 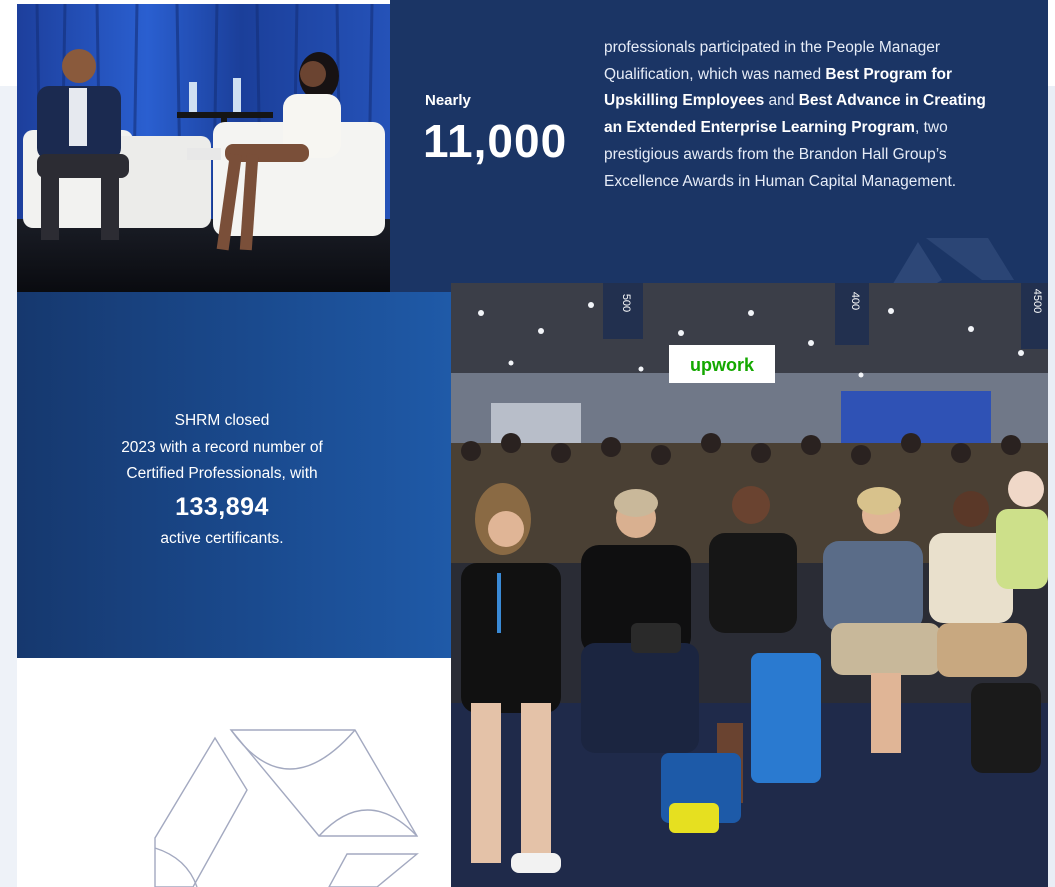 What do you see at coordinates (222, 538) in the screenshot?
I see `cert-line-4: active certificants.` at bounding box center [222, 538].